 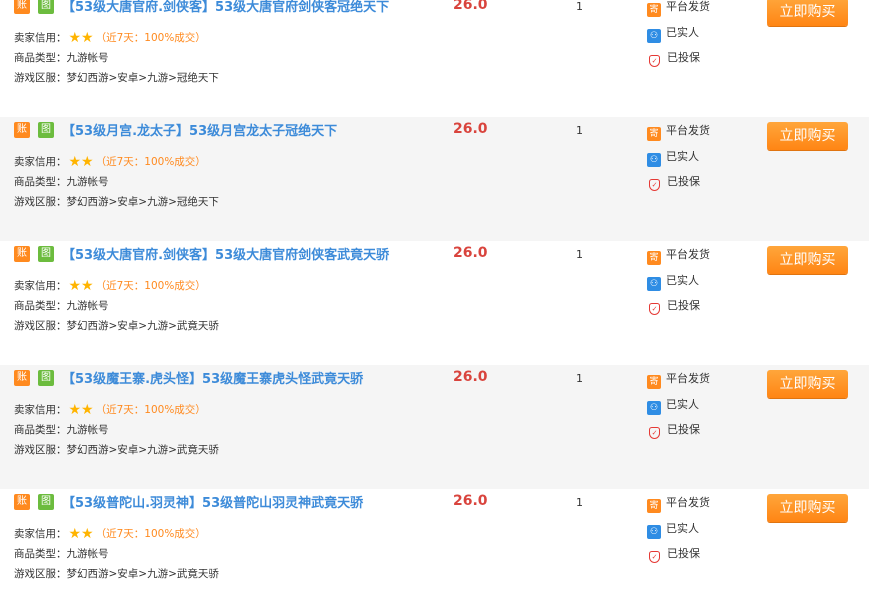 What do you see at coordinates (212, 377) in the screenshot?
I see `listing-title-link: 【53级魔王寨.虎头怪】53级魔王寨虎头怪武竟天骄` at bounding box center [212, 377].